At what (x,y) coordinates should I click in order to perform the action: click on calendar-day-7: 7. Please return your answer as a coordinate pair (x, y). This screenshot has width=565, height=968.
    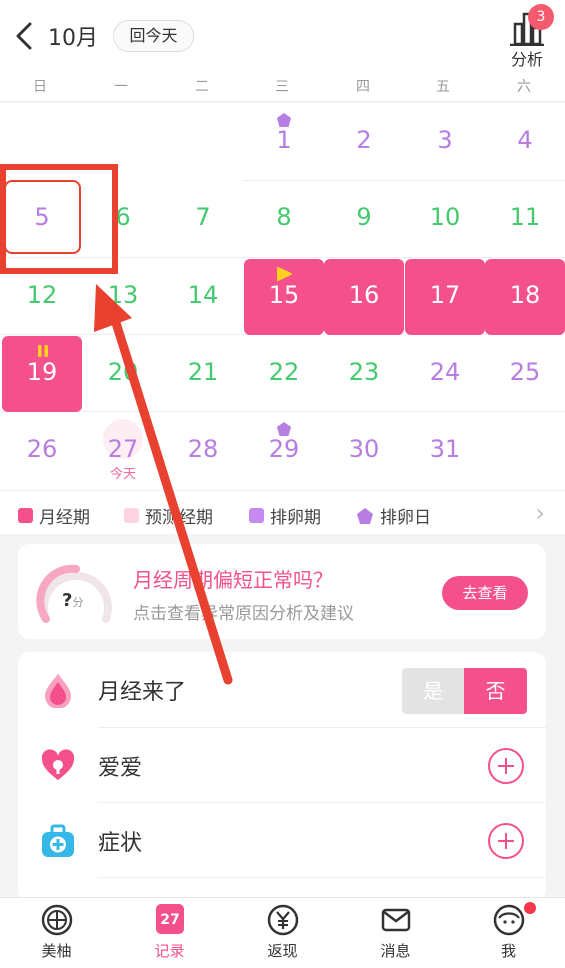
    Looking at the image, I should click on (203, 219).